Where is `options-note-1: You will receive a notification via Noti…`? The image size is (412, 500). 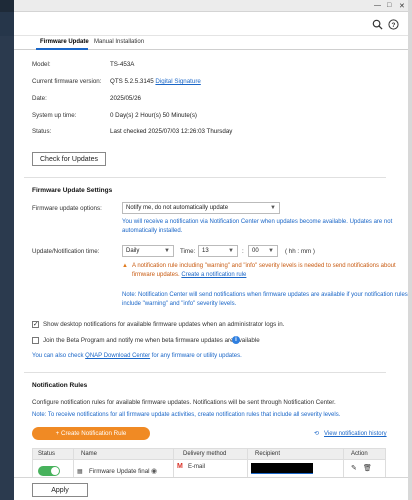
options-note-1: You will receive a notification via Noti… is located at coordinates (257, 222).